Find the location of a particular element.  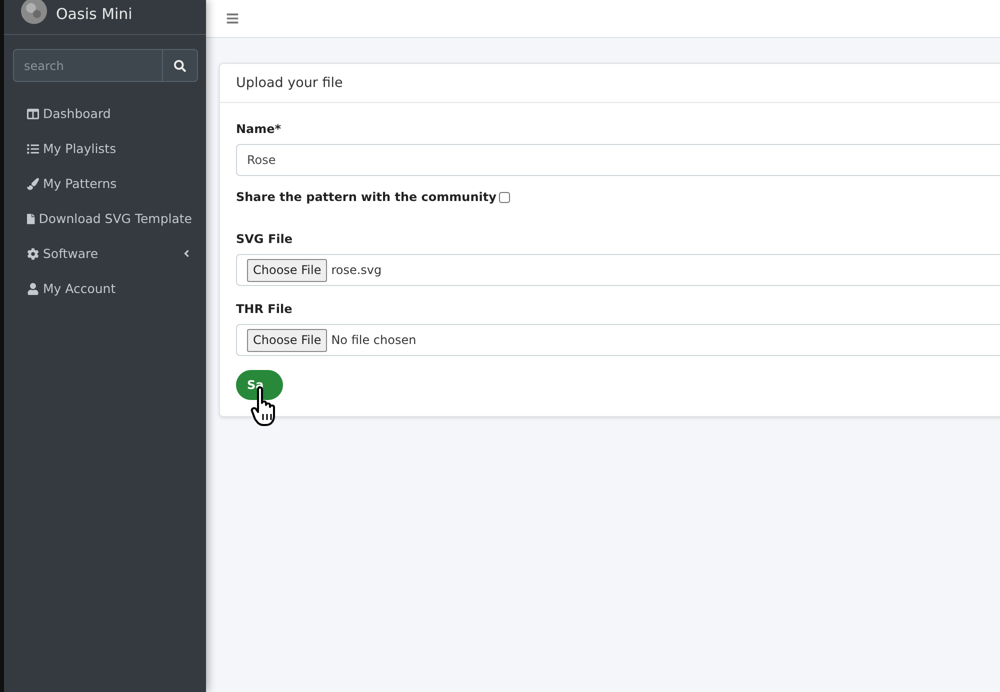

field-label: SVG File is located at coordinates (265, 239).